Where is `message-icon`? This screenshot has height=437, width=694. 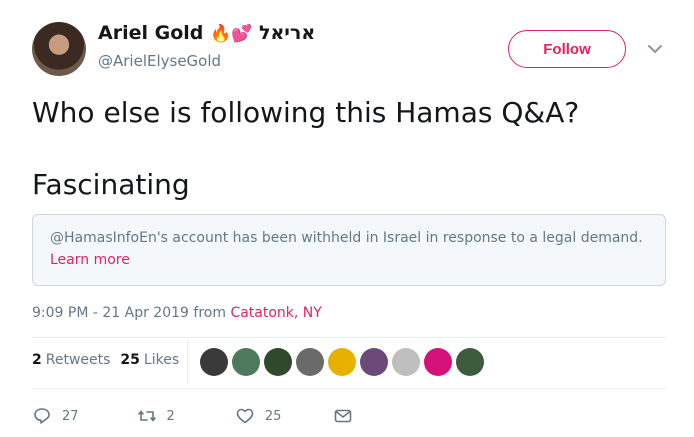
message-icon is located at coordinates (343, 416).